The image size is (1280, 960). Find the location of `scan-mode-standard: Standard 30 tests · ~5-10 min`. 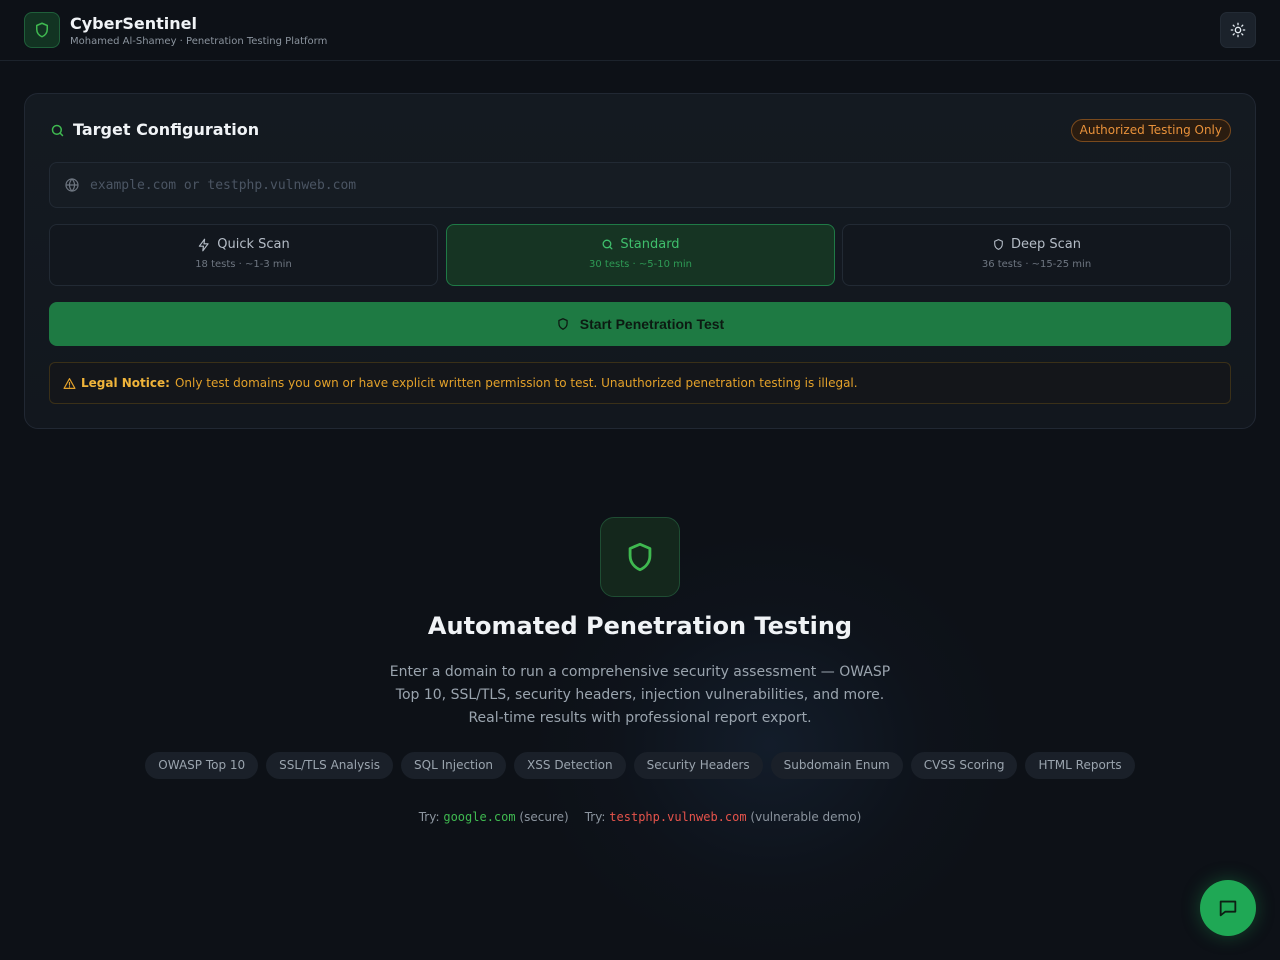

scan-mode-standard: Standard 30 tests · ~5-10 min is located at coordinates (640, 255).